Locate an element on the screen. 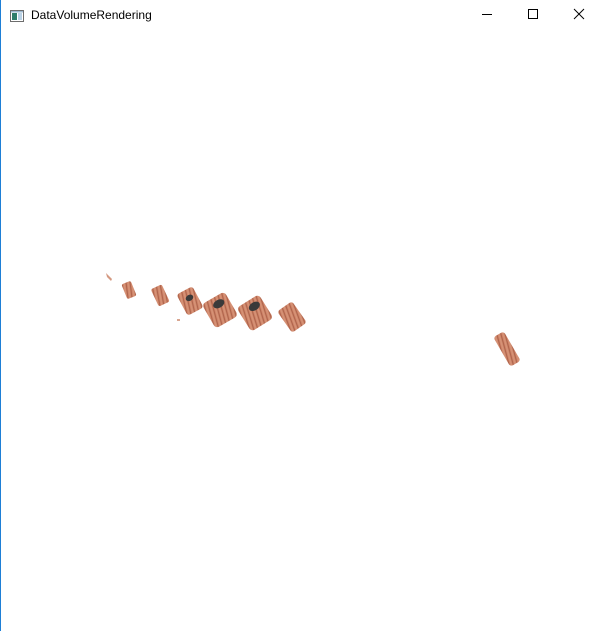 The width and height of the screenshot is (600, 631). maximize-button is located at coordinates (533, 15).